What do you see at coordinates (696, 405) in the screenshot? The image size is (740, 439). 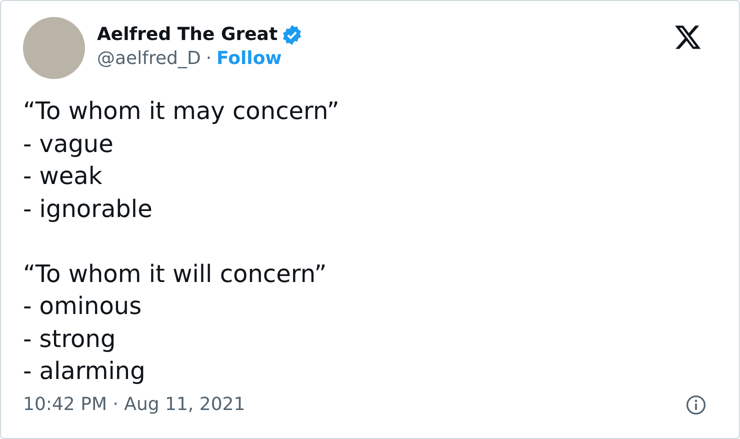 I see `info-icon` at bounding box center [696, 405].